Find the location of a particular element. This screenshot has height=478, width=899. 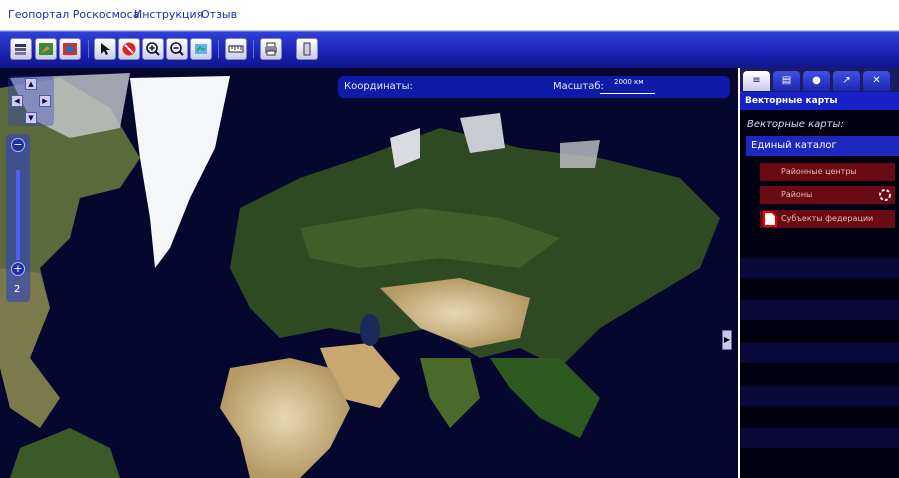

no-entry-icon is located at coordinates (129, 49).